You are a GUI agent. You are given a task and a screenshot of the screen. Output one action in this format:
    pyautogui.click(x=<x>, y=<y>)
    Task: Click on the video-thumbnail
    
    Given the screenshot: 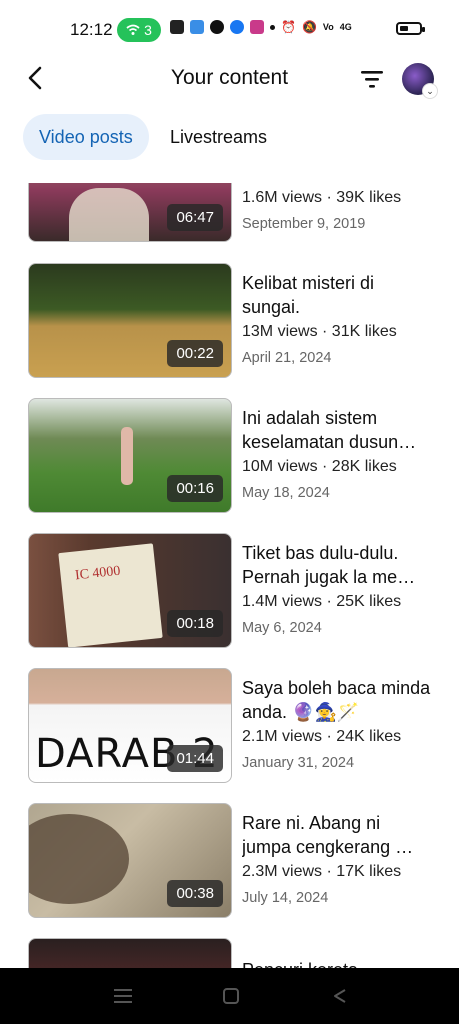 What is the action you would take?
    pyautogui.click(x=130, y=953)
    